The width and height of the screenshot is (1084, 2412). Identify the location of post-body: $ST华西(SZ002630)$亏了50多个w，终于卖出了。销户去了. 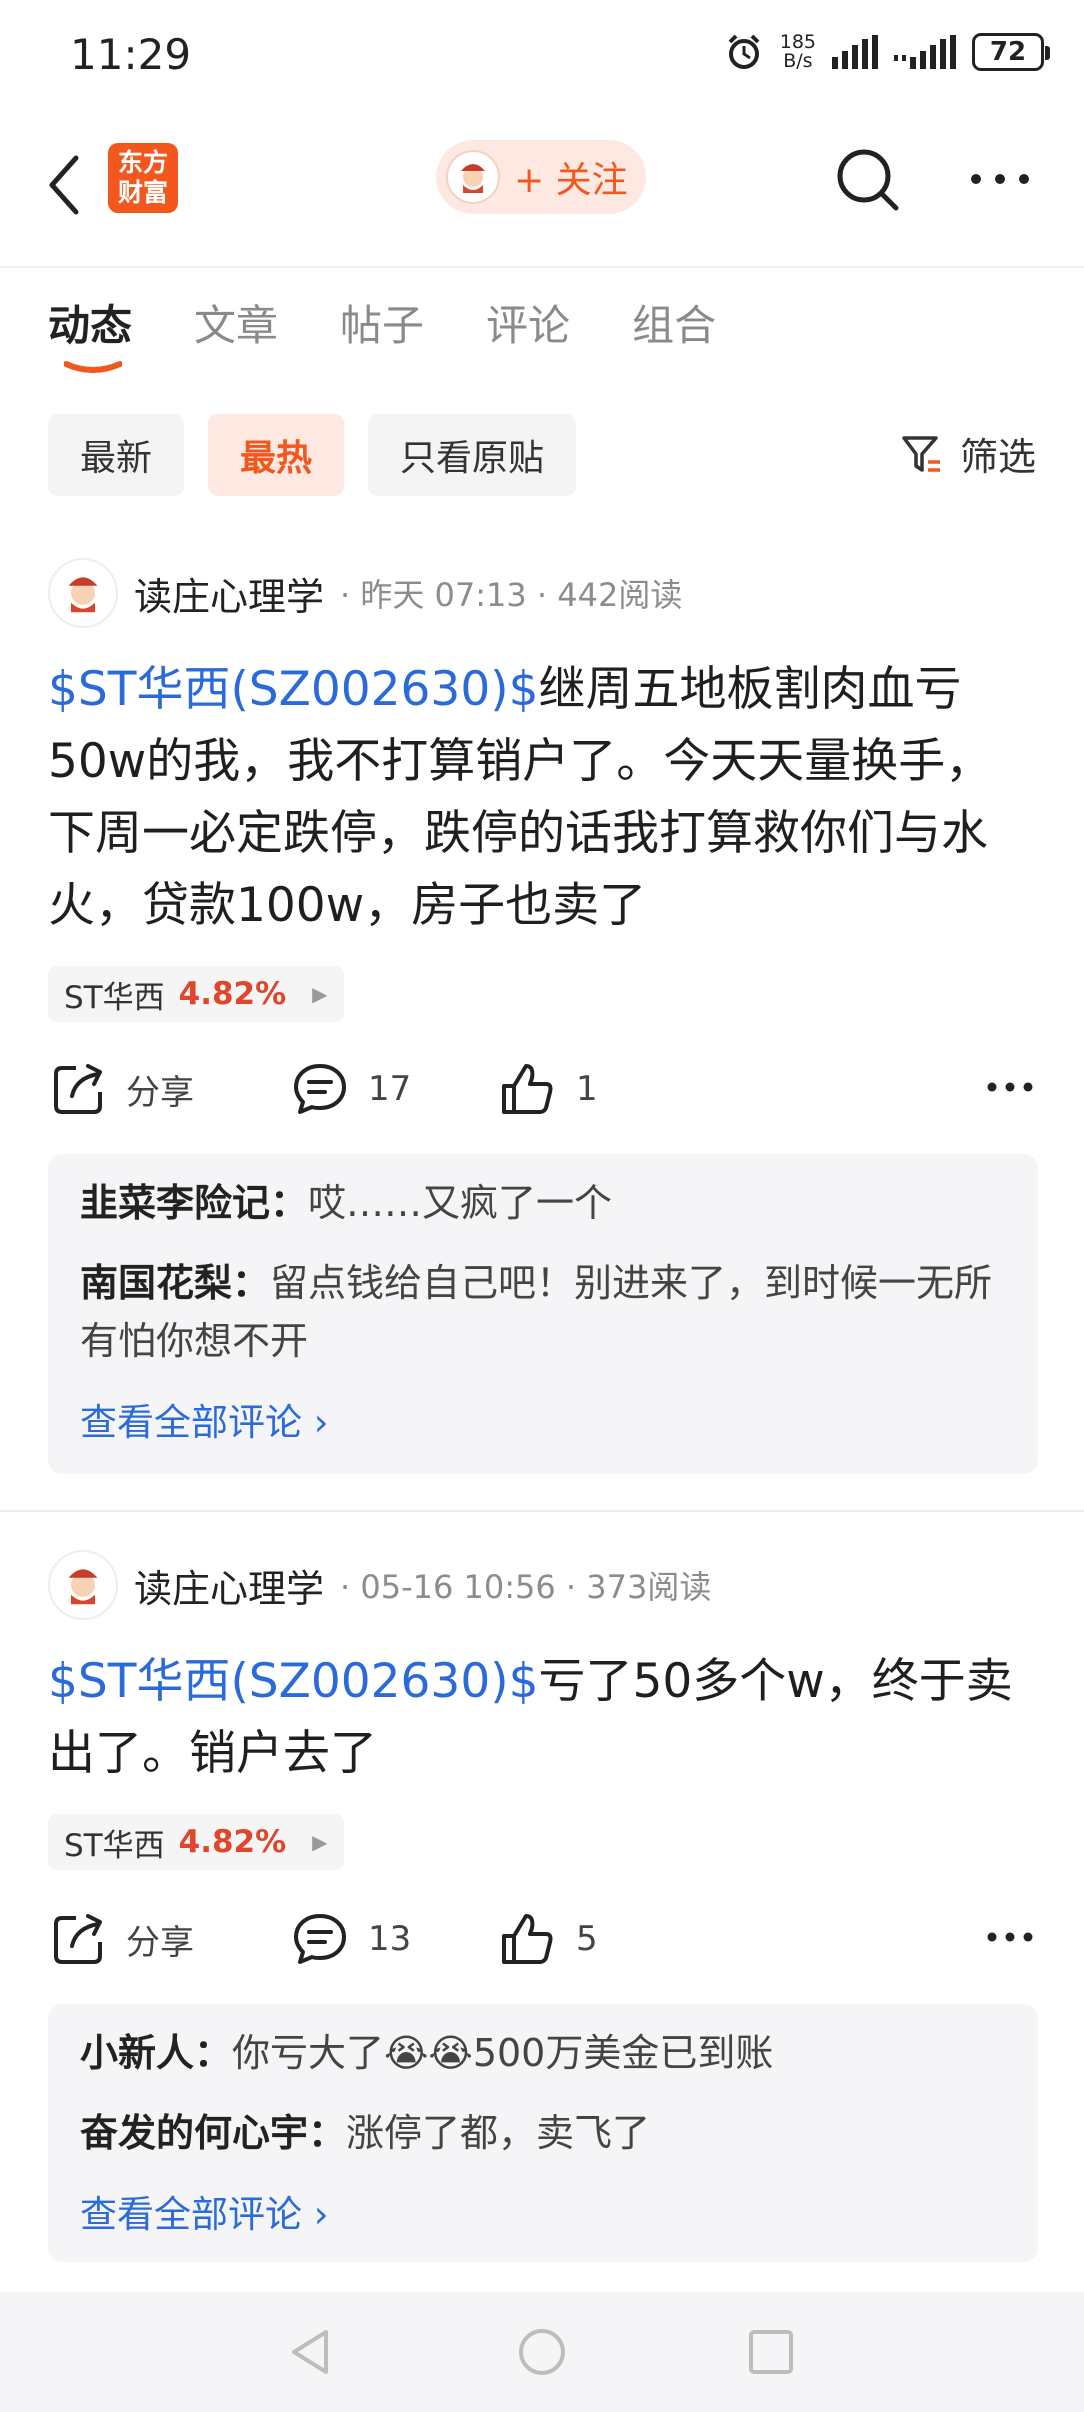
(543, 1718).